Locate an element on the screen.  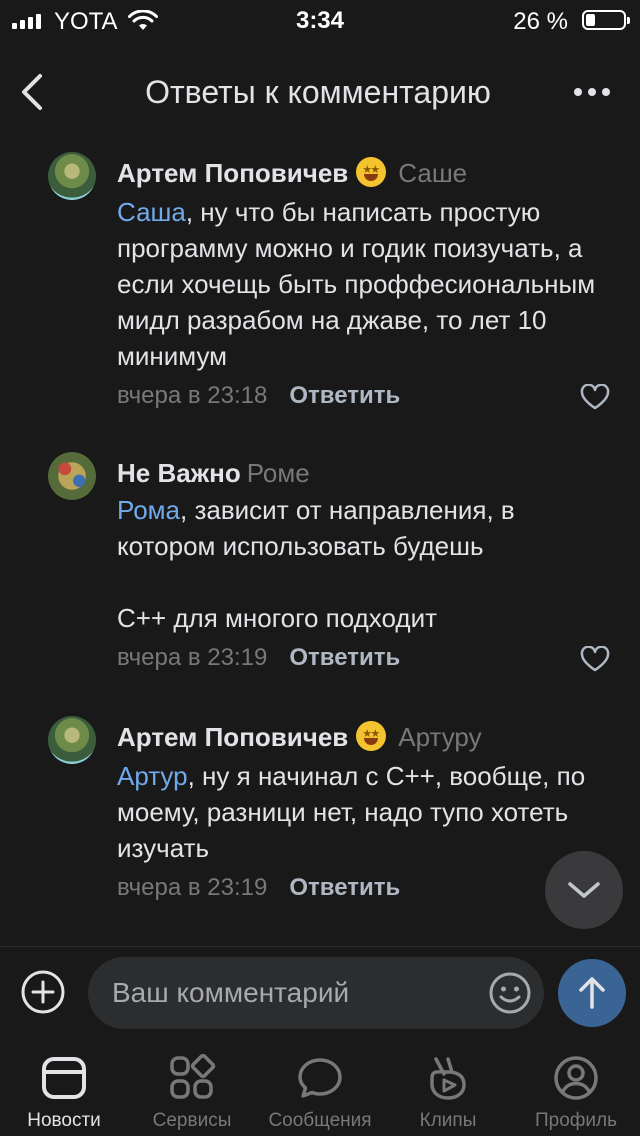
reply-to: Артуру is located at coordinates (440, 737).